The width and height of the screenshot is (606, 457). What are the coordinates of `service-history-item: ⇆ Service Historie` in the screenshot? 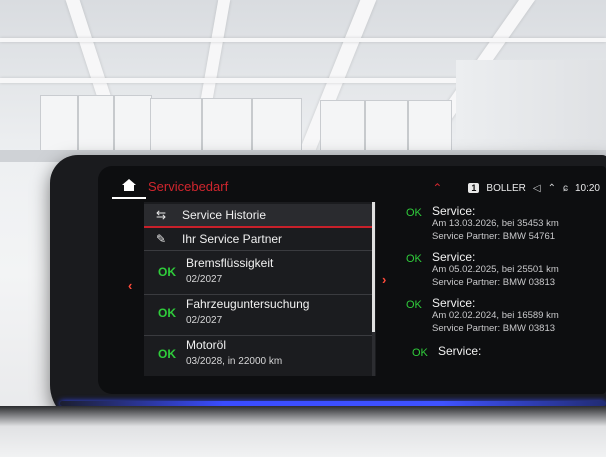 It's located at (258, 216).